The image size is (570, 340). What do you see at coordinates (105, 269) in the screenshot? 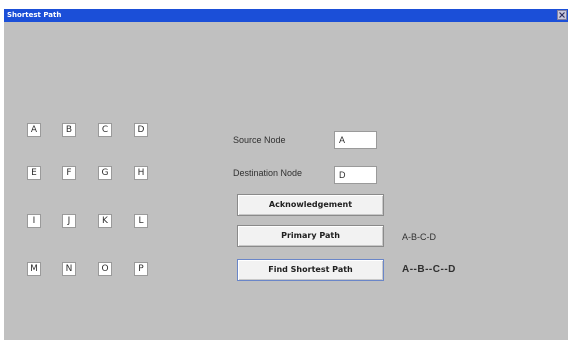
I see `node-o: O` at bounding box center [105, 269].